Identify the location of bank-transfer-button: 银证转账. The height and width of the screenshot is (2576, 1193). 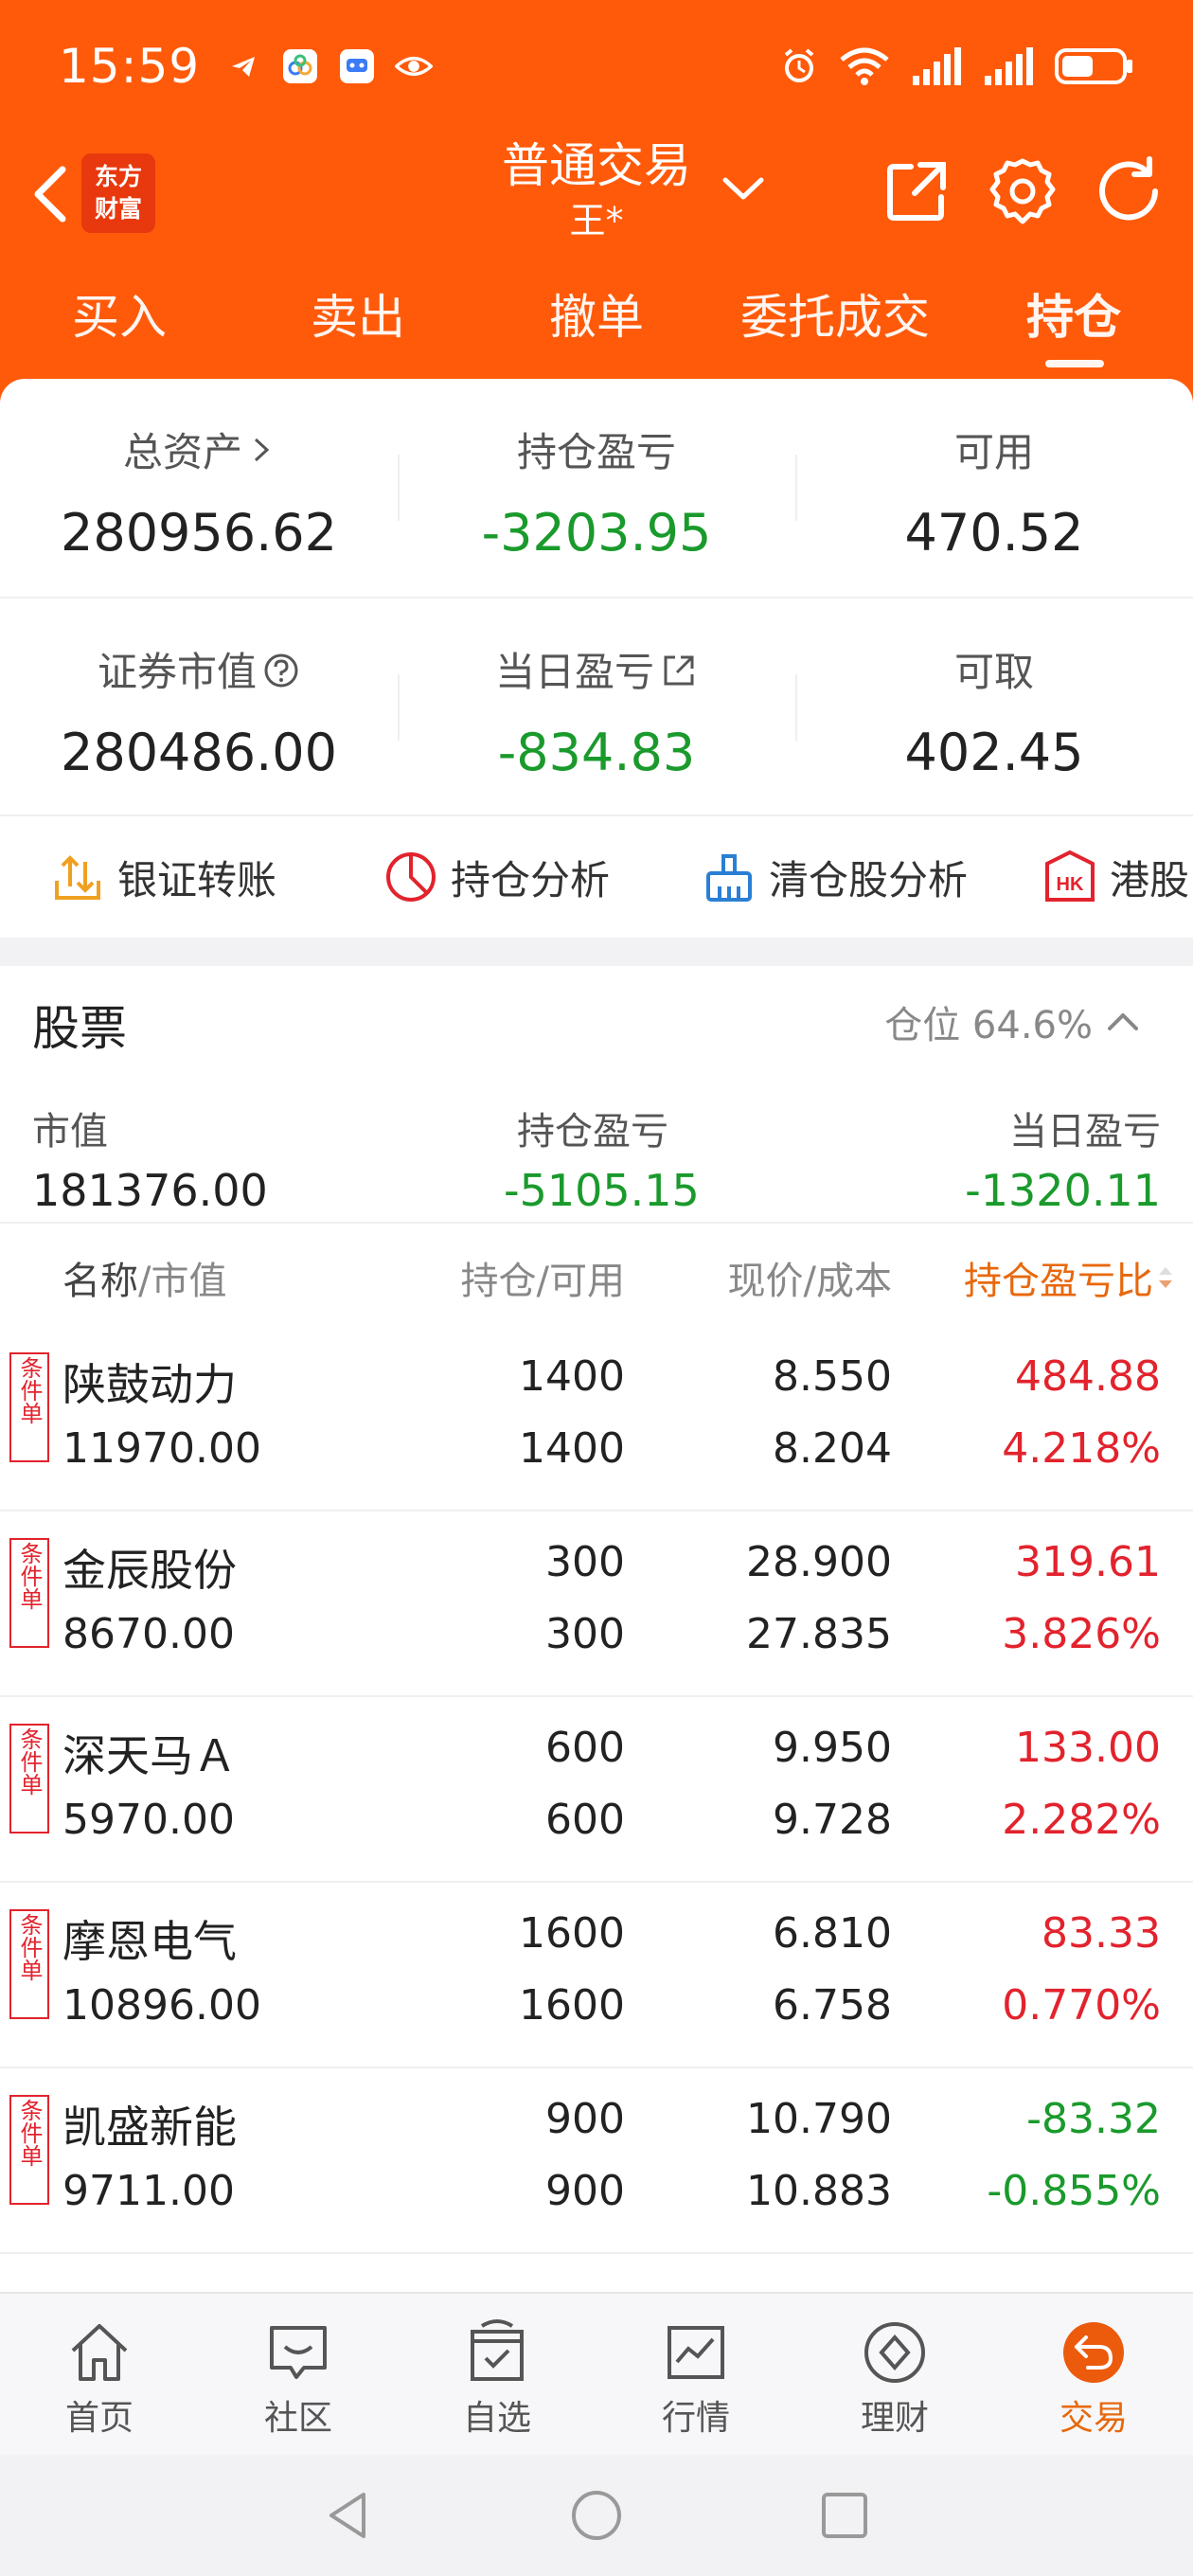
(162, 877).